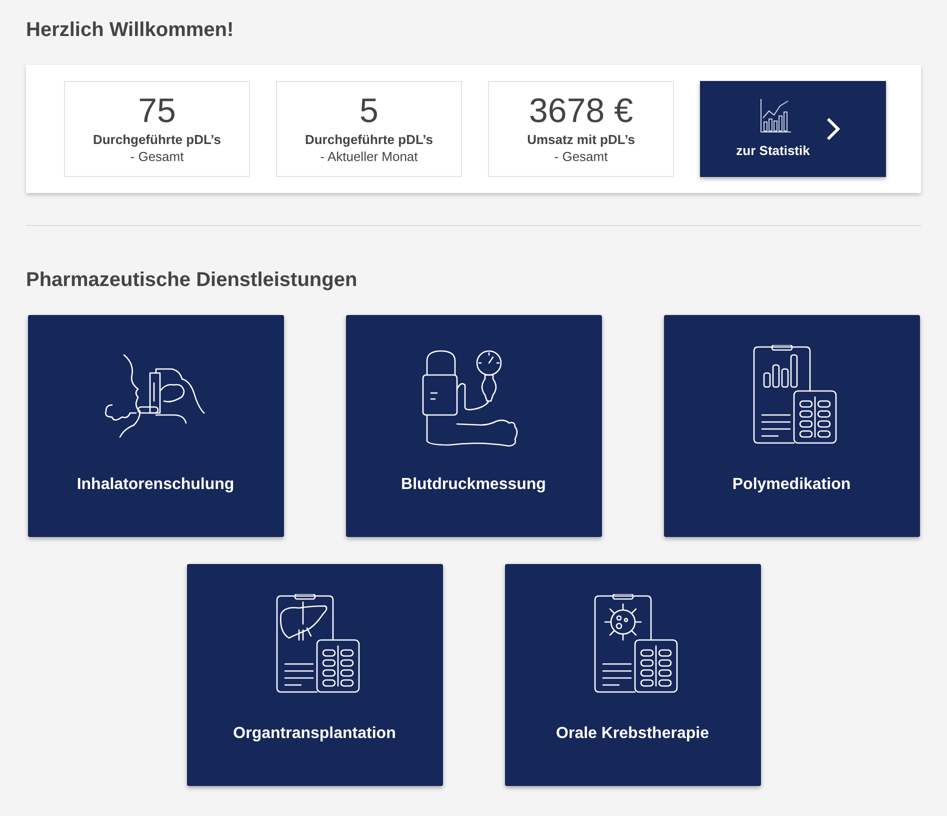 The width and height of the screenshot is (947, 816). What do you see at coordinates (581, 139) in the screenshot?
I see `stat-label: Umsatz mit pDL’s` at bounding box center [581, 139].